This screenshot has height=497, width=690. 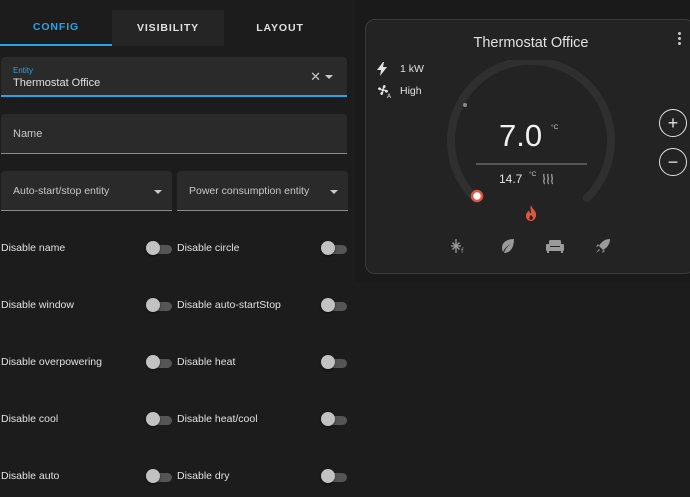 What do you see at coordinates (168, 28) in the screenshot?
I see `tab-visibility: VISIBILITY` at bounding box center [168, 28].